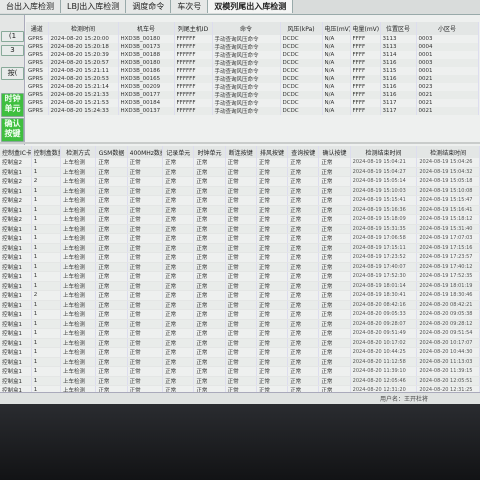 The width and height of the screenshot is (480, 480). Describe the element at coordinates (46, 152) in the screenshot. I see `control-box-header-1: 控制盒数量` at that location.